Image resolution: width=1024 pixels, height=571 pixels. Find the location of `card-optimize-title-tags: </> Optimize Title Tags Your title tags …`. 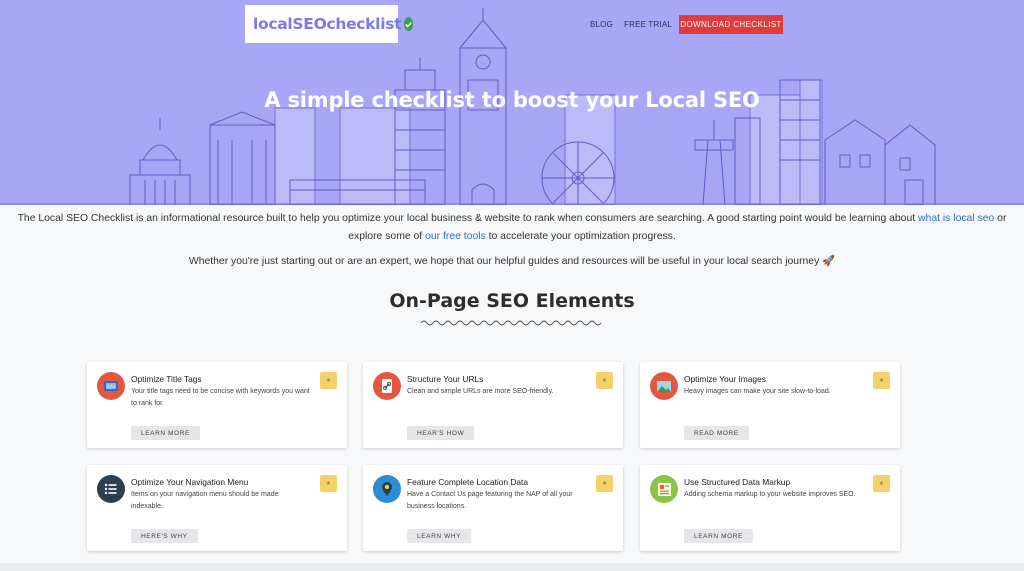

card-optimize-title-tags: </> Optimize Title Tags Your title tags … is located at coordinates (217, 405).